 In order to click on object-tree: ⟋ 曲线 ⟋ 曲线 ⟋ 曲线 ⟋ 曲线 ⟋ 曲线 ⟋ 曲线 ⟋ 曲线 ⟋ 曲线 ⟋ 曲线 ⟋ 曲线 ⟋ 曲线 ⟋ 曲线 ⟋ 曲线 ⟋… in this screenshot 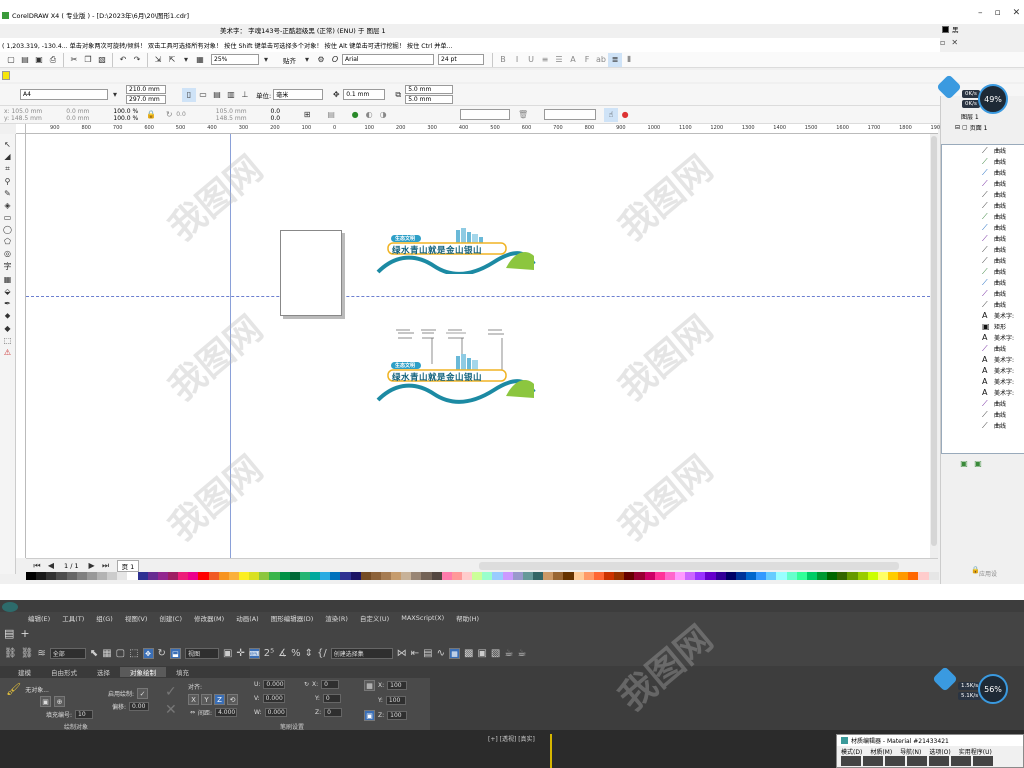, I will do `click(982, 299)`.